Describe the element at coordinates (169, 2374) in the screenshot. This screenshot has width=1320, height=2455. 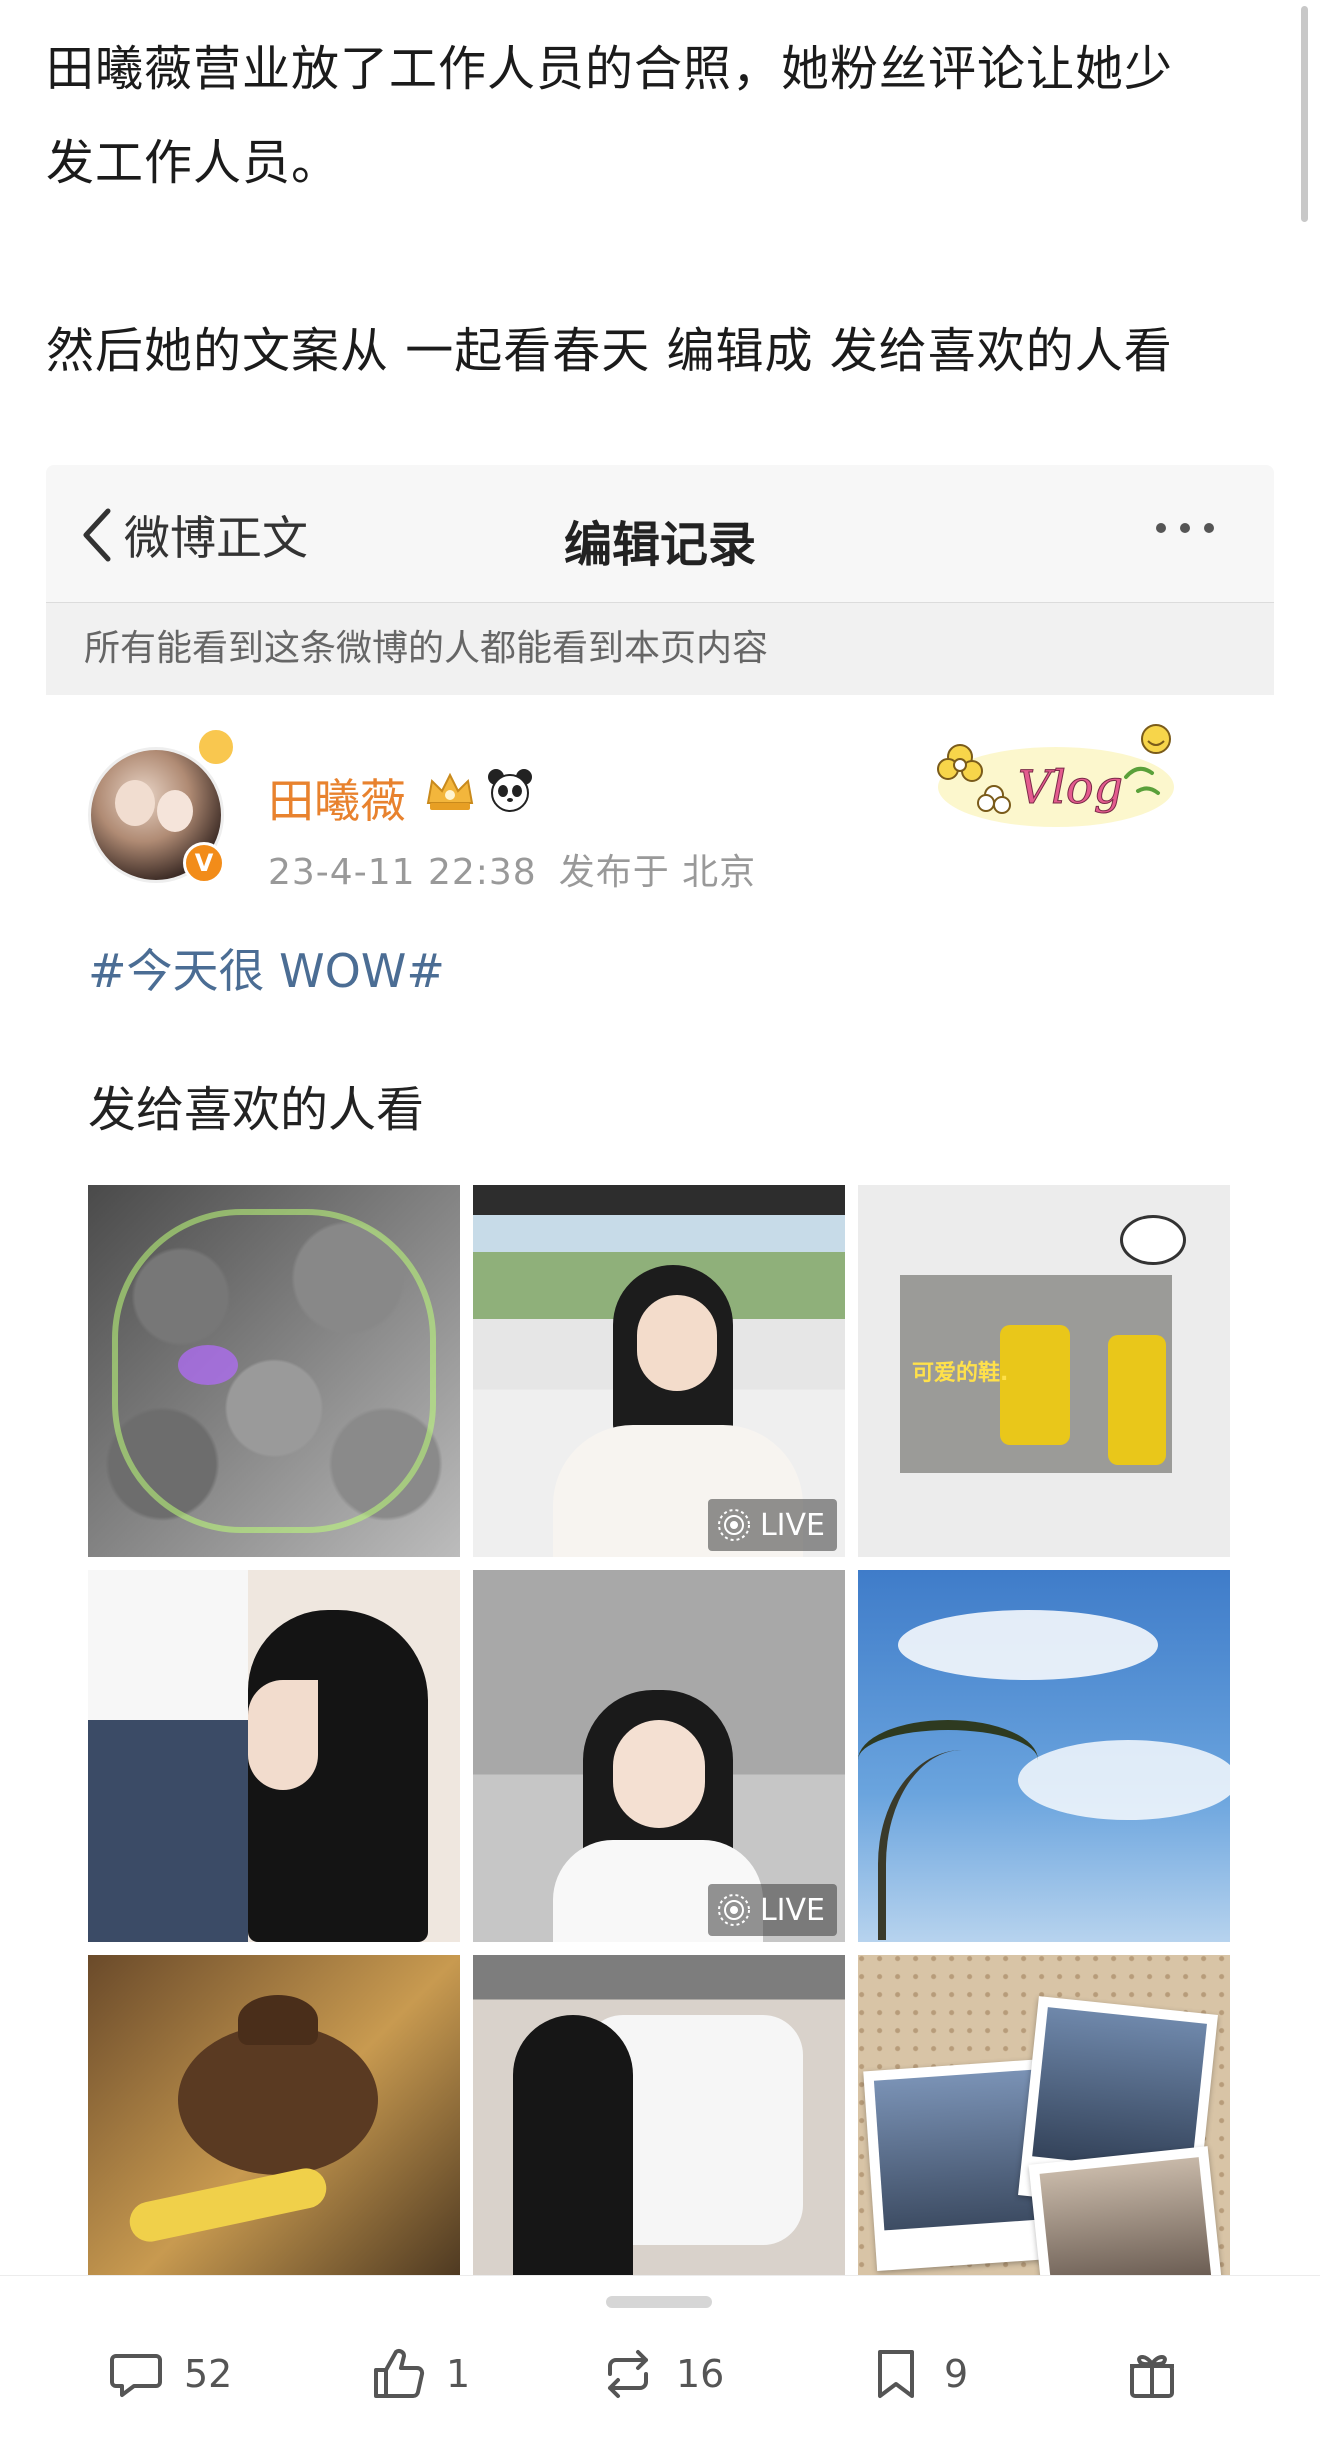
I see `comment-button: 52` at that location.